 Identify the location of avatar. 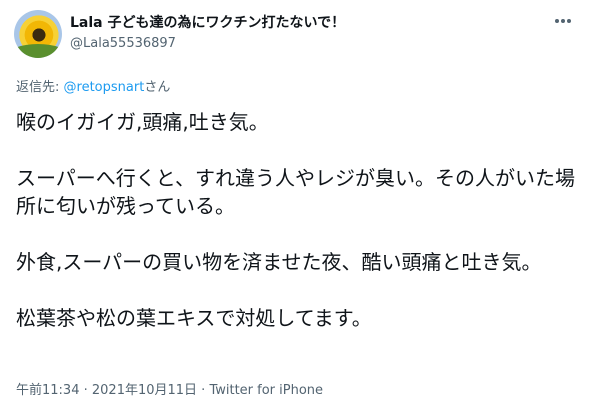
(38, 34).